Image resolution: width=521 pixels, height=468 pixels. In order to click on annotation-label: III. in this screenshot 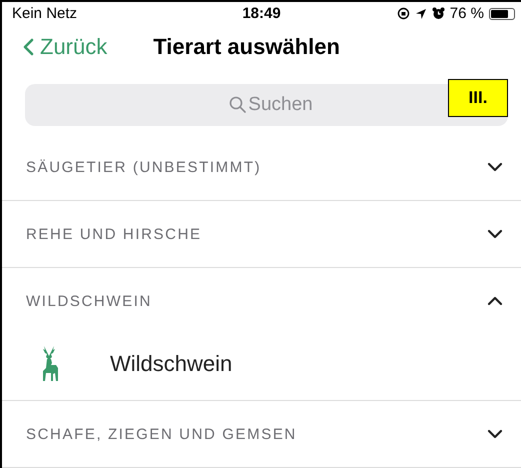, I will do `click(478, 98)`.